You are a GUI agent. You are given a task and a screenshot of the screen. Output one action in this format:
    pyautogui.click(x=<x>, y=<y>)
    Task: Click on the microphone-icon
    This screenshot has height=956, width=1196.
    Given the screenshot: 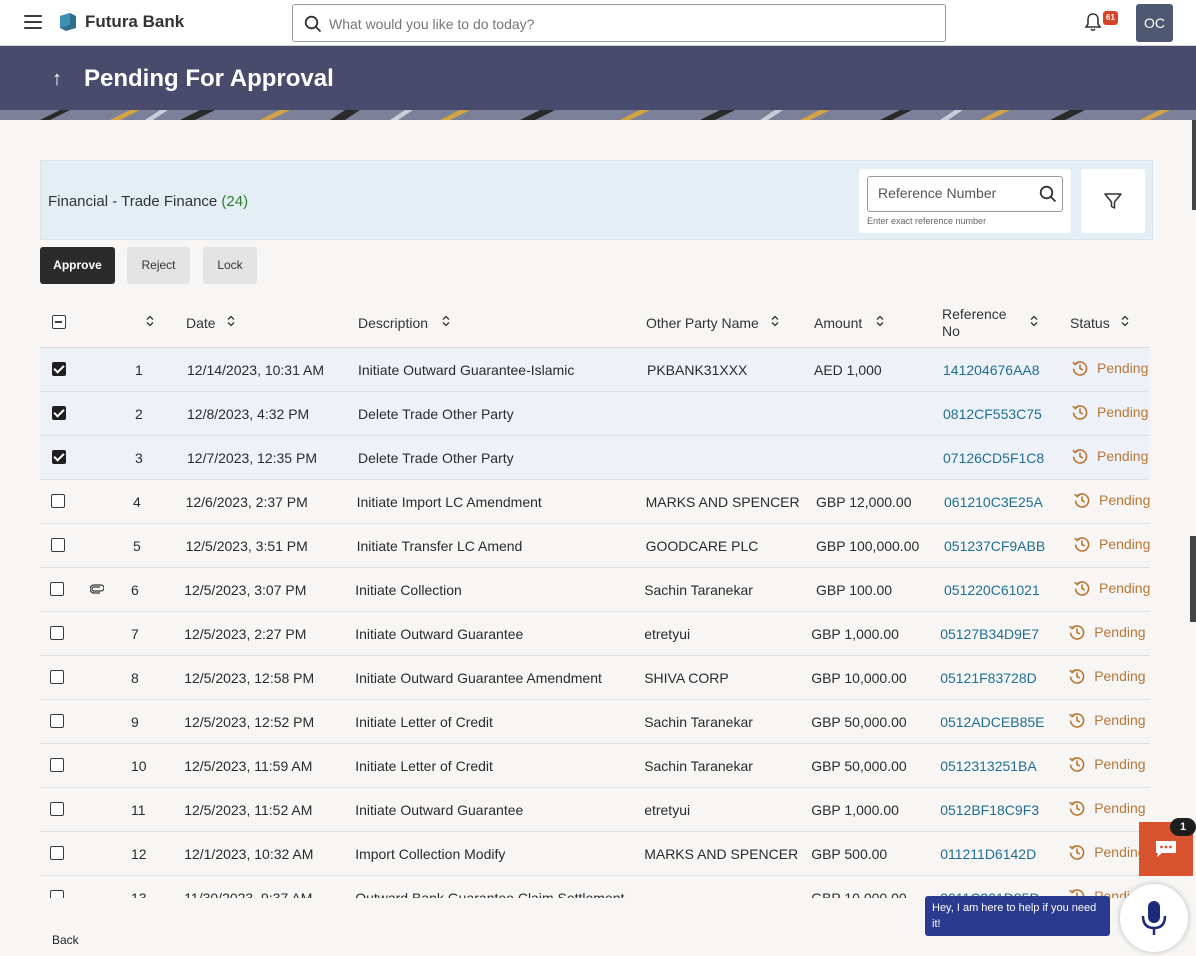 What is the action you would take?
    pyautogui.click(x=1154, y=918)
    